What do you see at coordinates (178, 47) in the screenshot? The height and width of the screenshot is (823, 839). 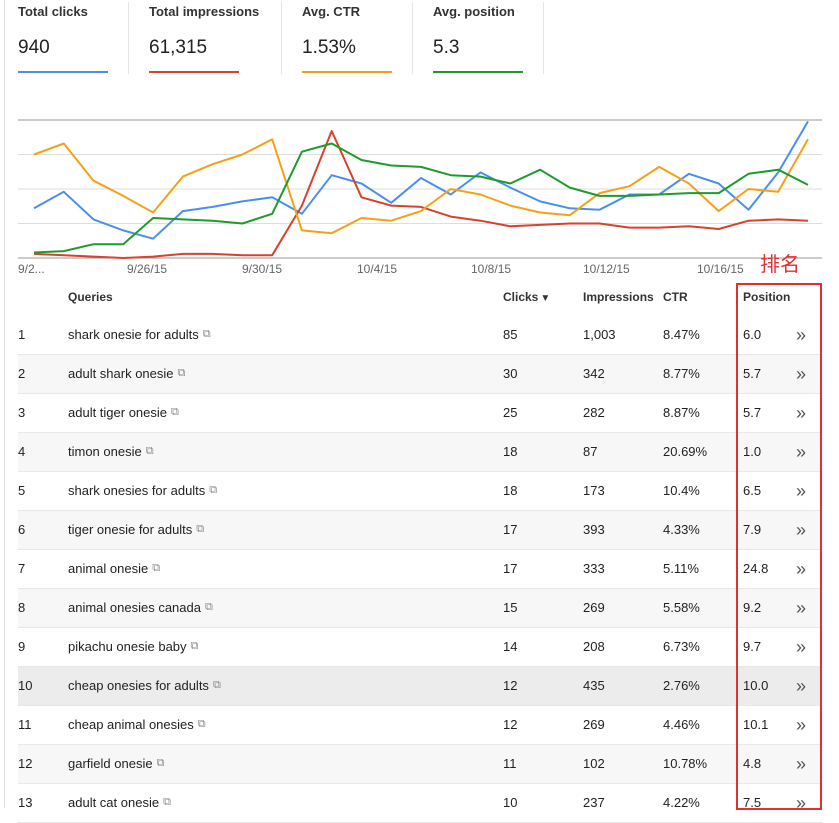 I see `metric-value: 61,315` at bounding box center [178, 47].